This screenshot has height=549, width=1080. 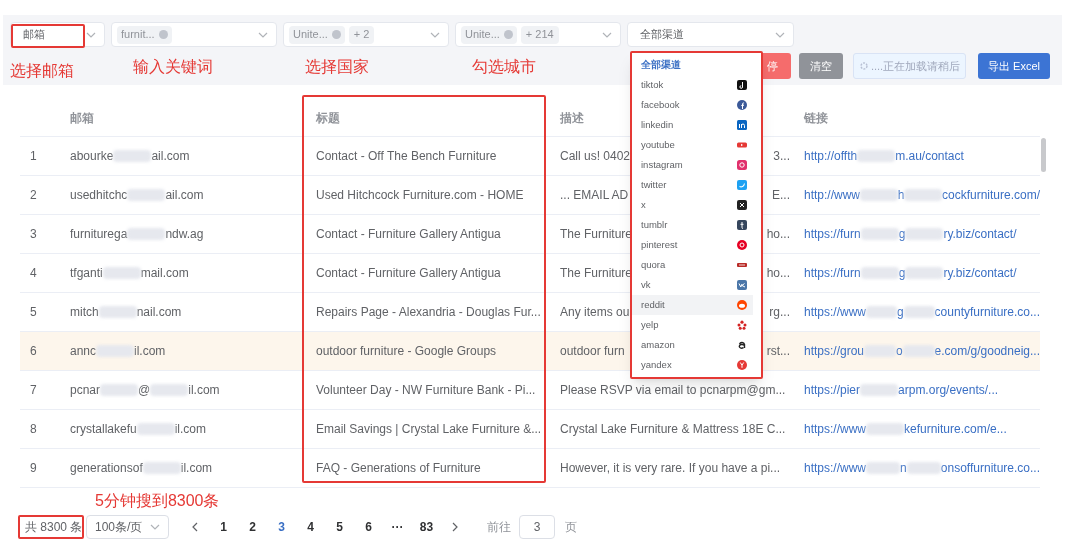 What do you see at coordinates (742, 205) in the screenshot?
I see `cross-icon` at bounding box center [742, 205].